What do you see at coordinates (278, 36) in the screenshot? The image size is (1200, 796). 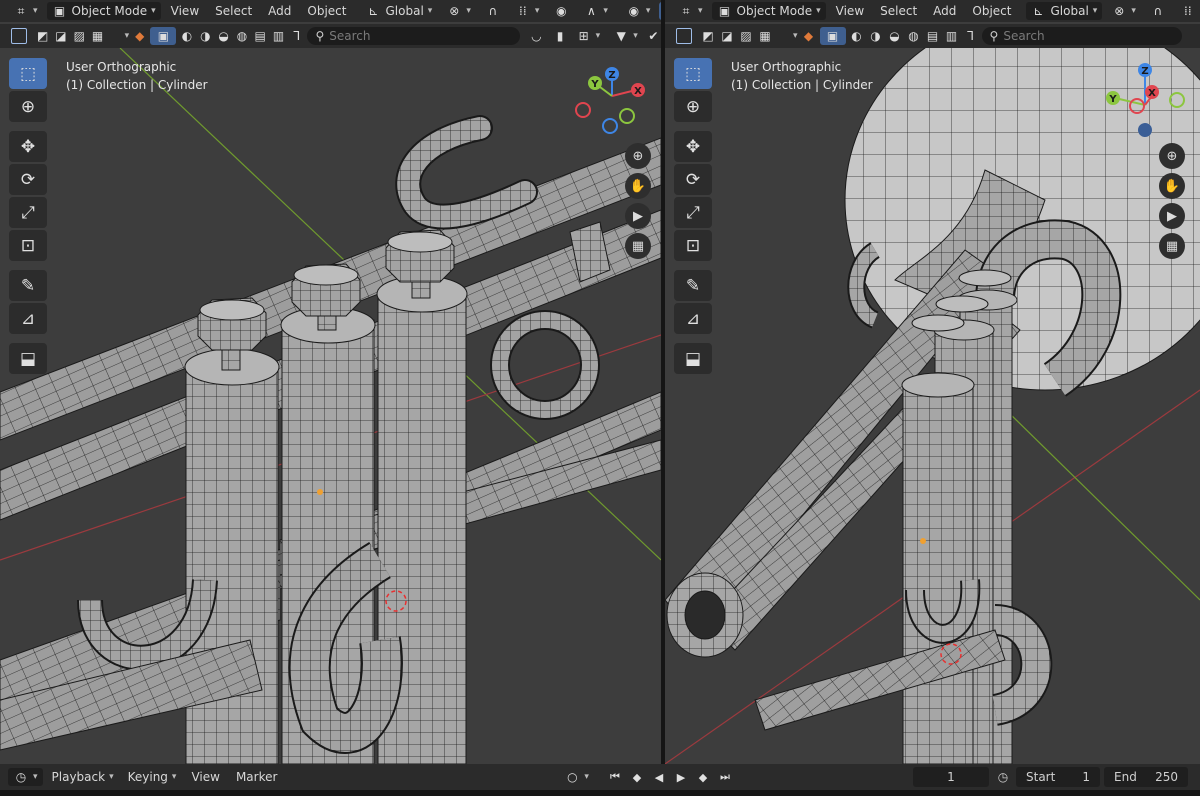 I see `camera-icon: ▥` at bounding box center [278, 36].